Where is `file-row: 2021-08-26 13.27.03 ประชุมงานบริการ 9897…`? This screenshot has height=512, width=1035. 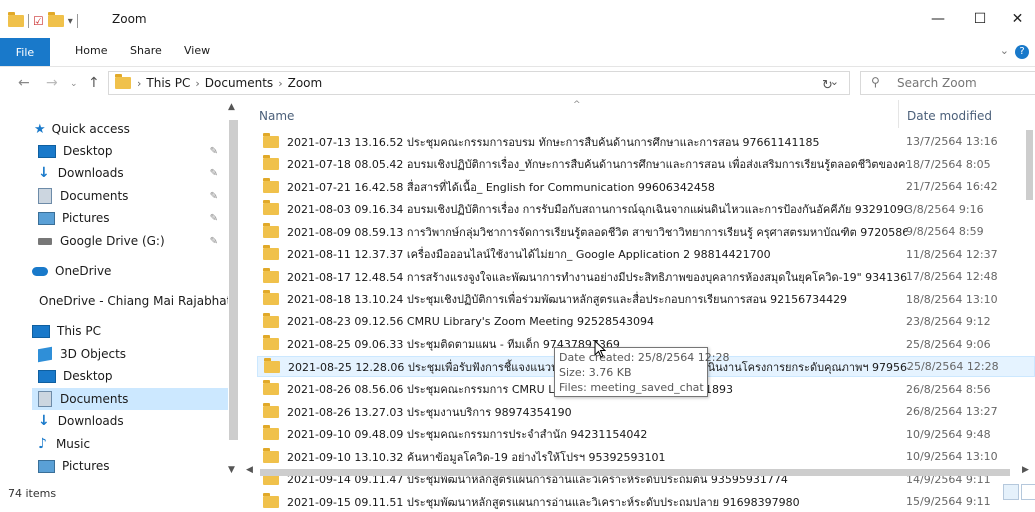 file-row: 2021-08-26 13.27.03 ประชุมงานบริการ 9897… is located at coordinates (646, 411).